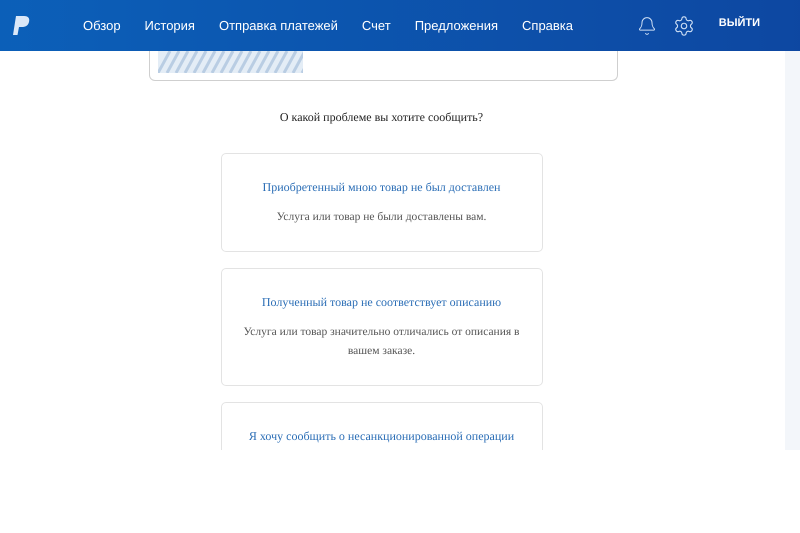 This screenshot has width=800, height=533. I want to click on notifications-bell-icon, so click(646, 26).